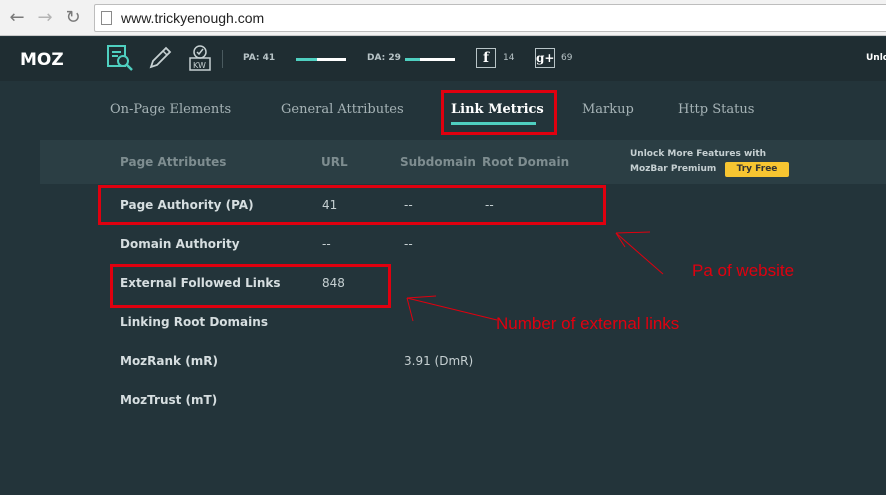 The height and width of the screenshot is (495, 886). What do you see at coordinates (633, 232) in the screenshot?
I see `pa-arrow-head-top` at bounding box center [633, 232].